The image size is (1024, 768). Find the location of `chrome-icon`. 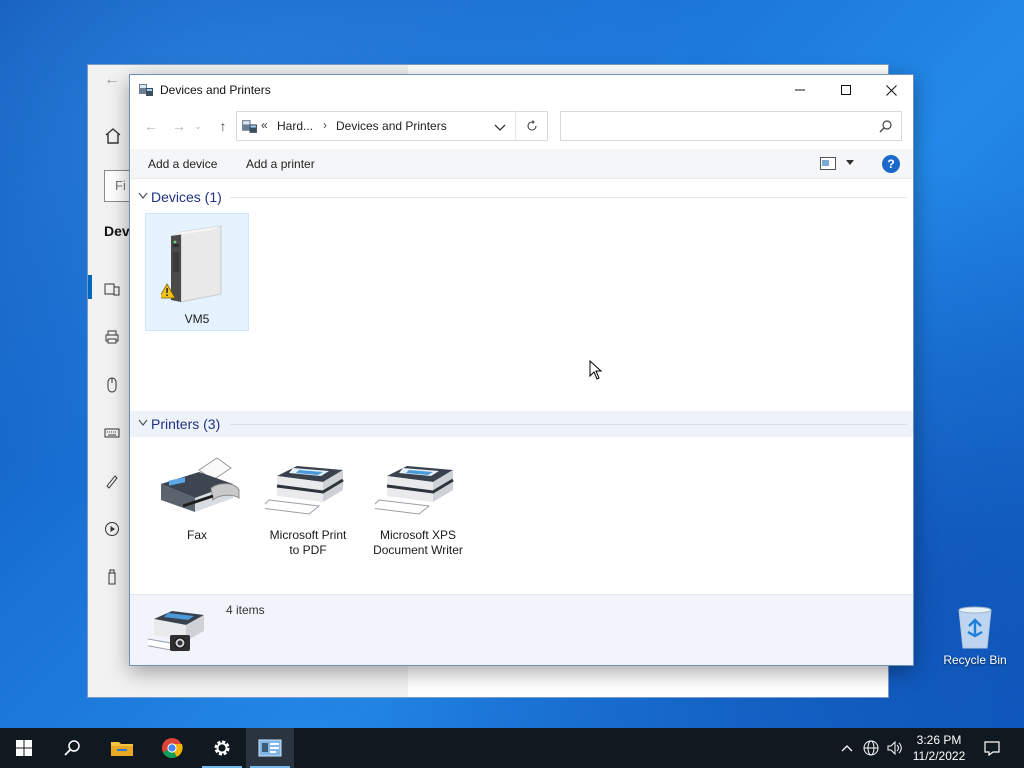

chrome-icon is located at coordinates (172, 748).